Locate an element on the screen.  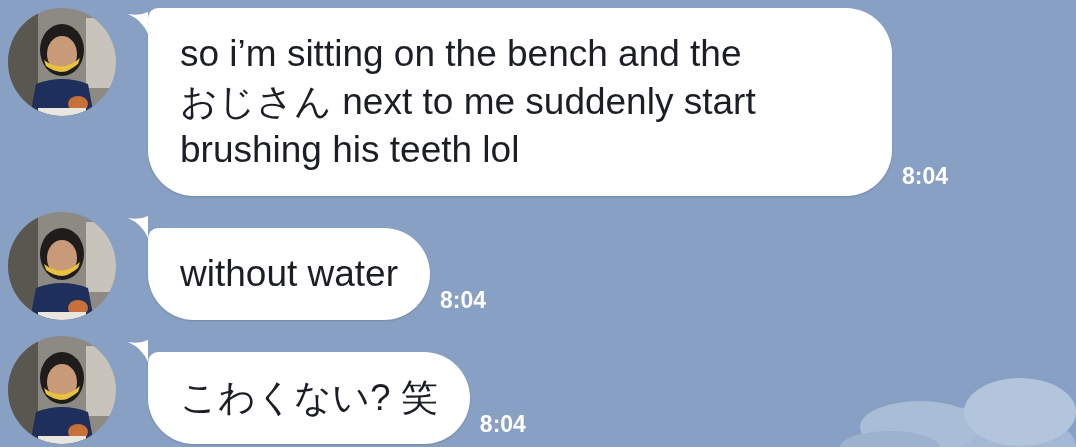
message-bubble: こわくない? 笑 is located at coordinates (309, 398).